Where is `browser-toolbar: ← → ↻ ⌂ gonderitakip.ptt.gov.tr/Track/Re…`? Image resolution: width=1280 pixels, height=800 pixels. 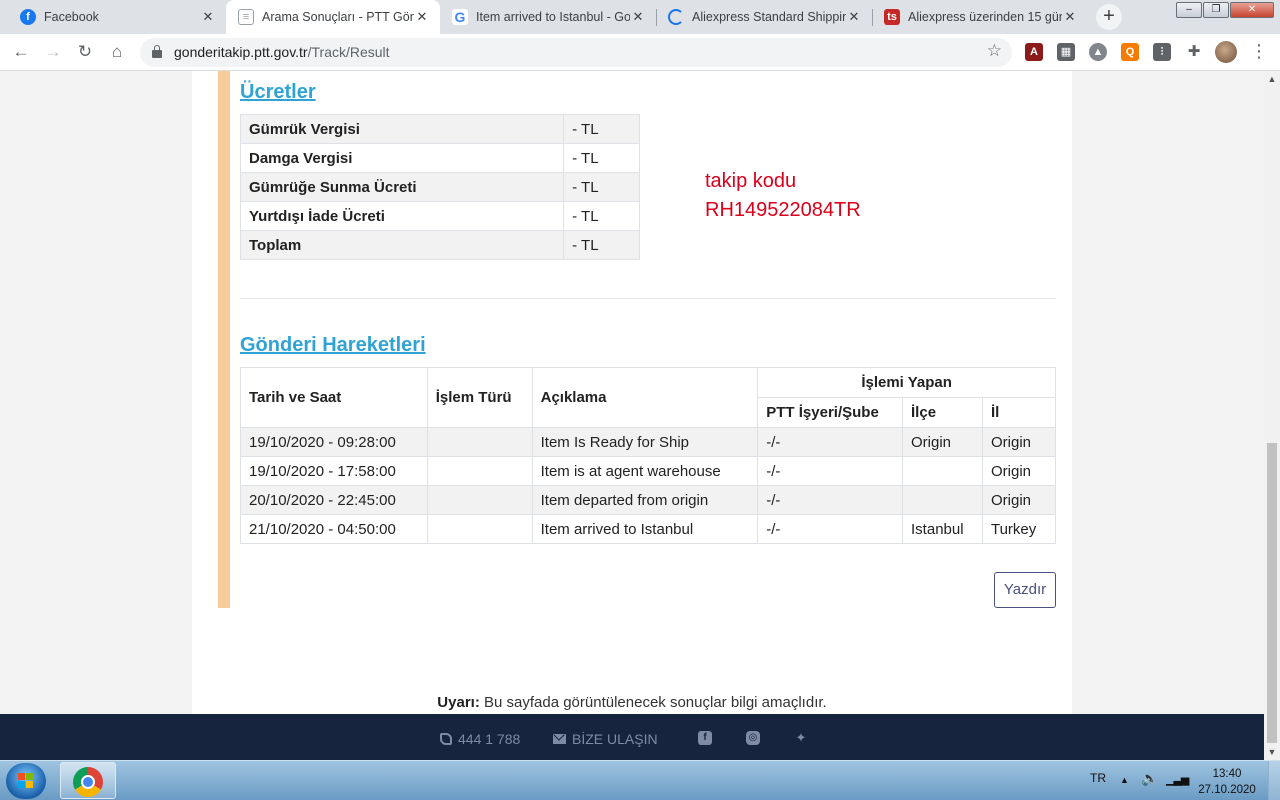 browser-toolbar: ← → ↻ ⌂ gonderitakip.ptt.gov.tr/Track/Re… is located at coordinates (640, 52).